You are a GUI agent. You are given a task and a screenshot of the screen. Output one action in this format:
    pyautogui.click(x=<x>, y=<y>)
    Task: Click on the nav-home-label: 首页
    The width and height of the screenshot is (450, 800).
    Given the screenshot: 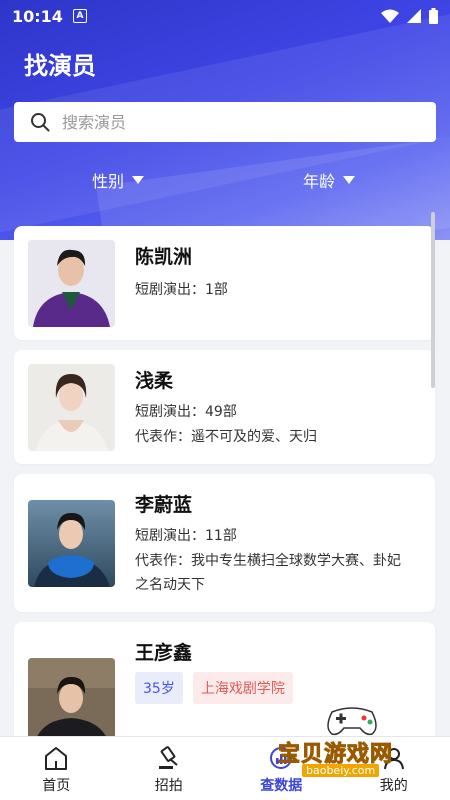 What is the action you would take?
    pyautogui.click(x=56, y=786)
    